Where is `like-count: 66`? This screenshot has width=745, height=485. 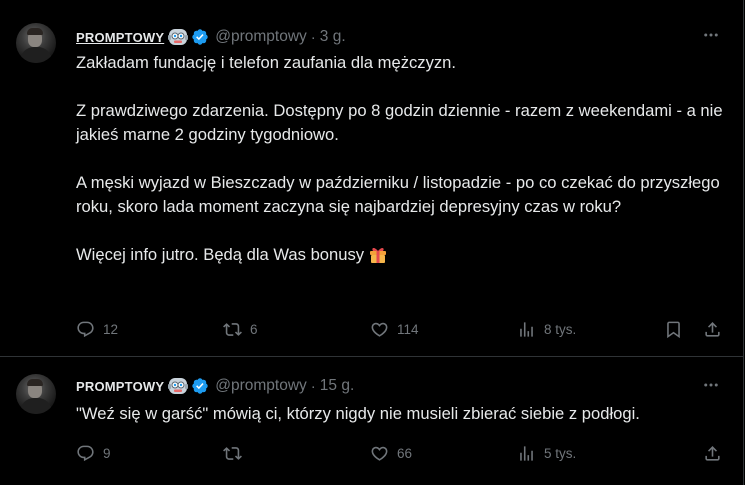
like-count: 66 is located at coordinates (405, 453).